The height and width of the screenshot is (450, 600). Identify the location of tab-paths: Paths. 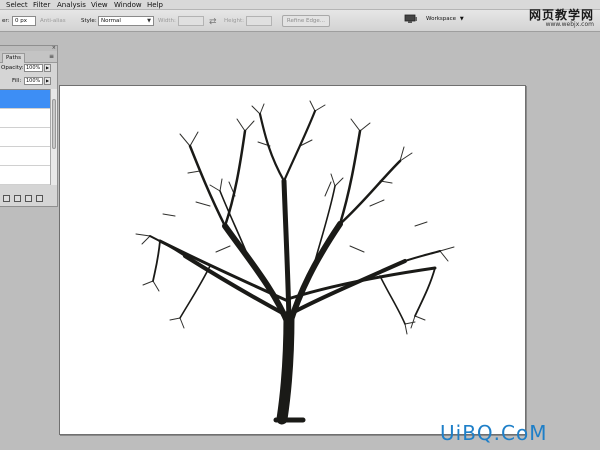
(13, 58).